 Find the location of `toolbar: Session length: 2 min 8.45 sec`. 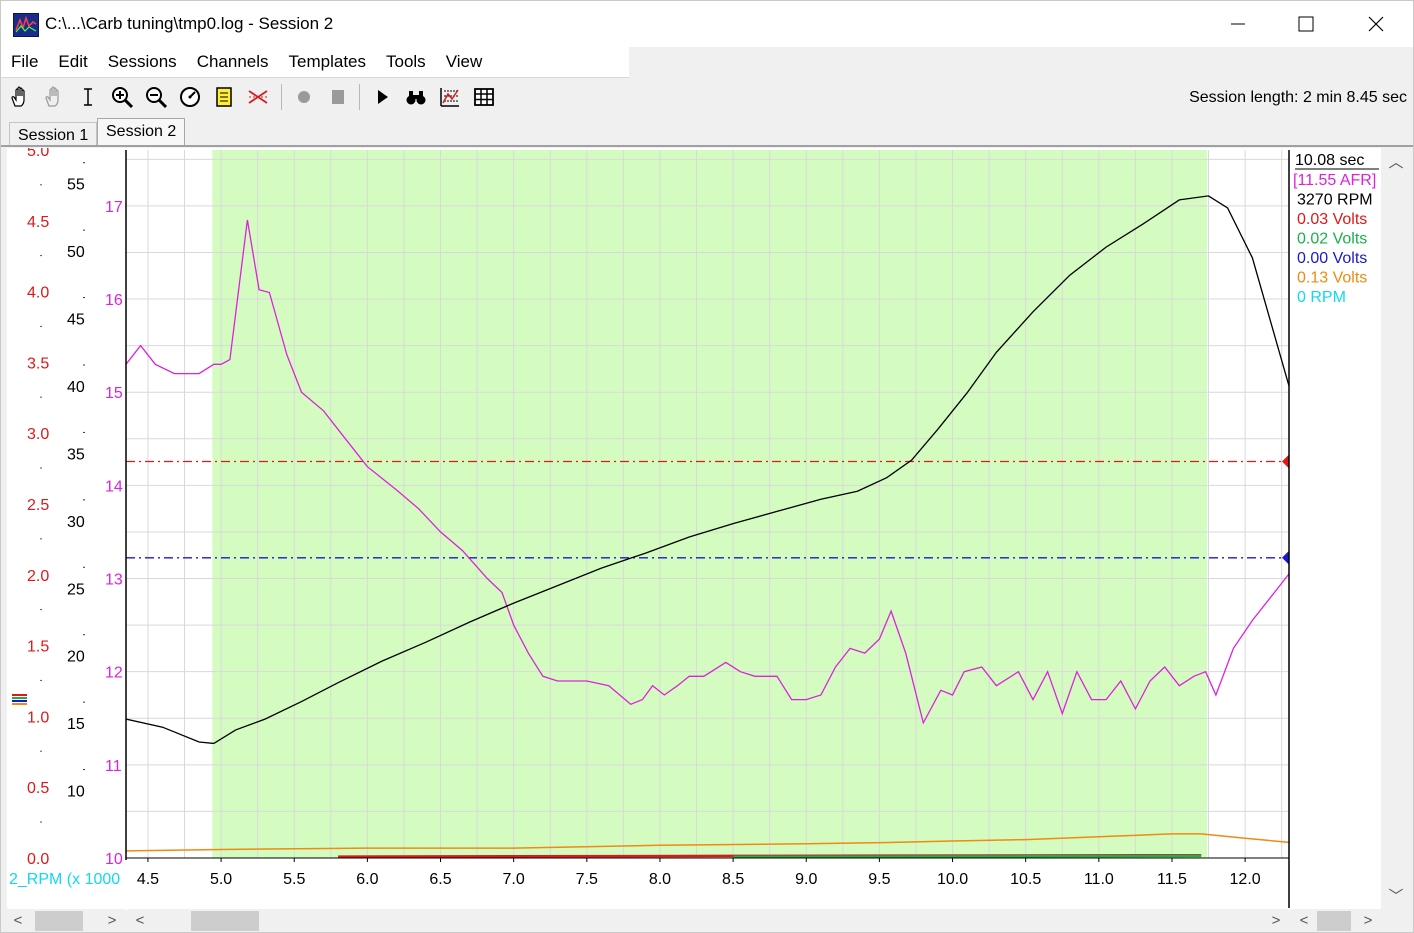

toolbar: Session length: 2 min 8.45 sec is located at coordinates (707, 98).